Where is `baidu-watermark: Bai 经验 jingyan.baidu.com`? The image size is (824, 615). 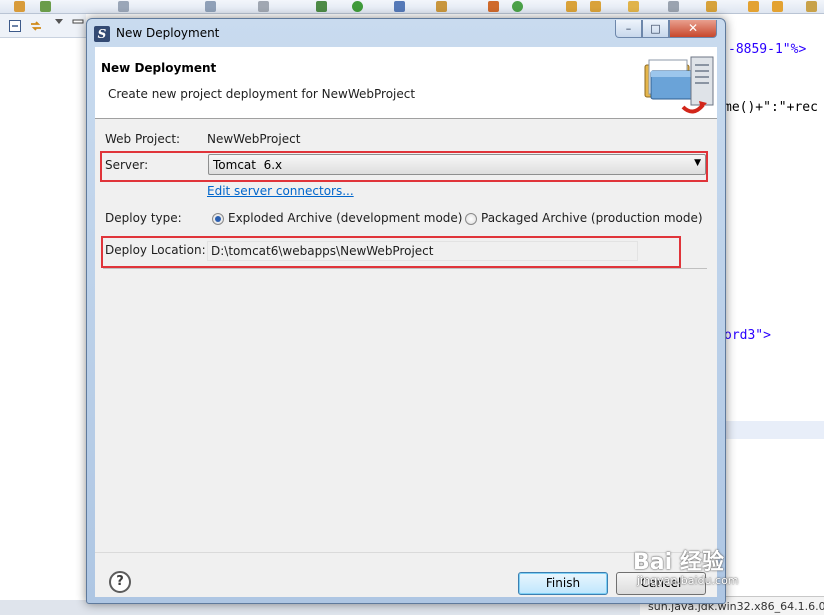 baidu-watermark: Bai 经验 jingyan.baidu.com is located at coordinates (713, 567).